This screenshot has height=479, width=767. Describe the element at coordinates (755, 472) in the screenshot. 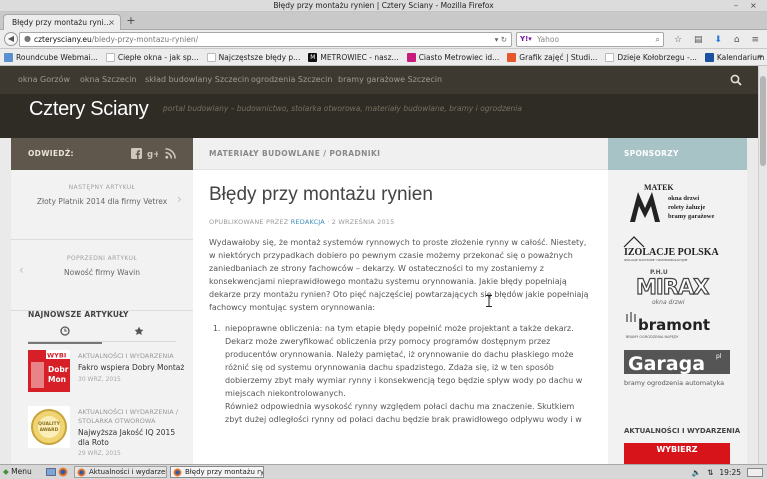

I see `workspace-icon` at that location.